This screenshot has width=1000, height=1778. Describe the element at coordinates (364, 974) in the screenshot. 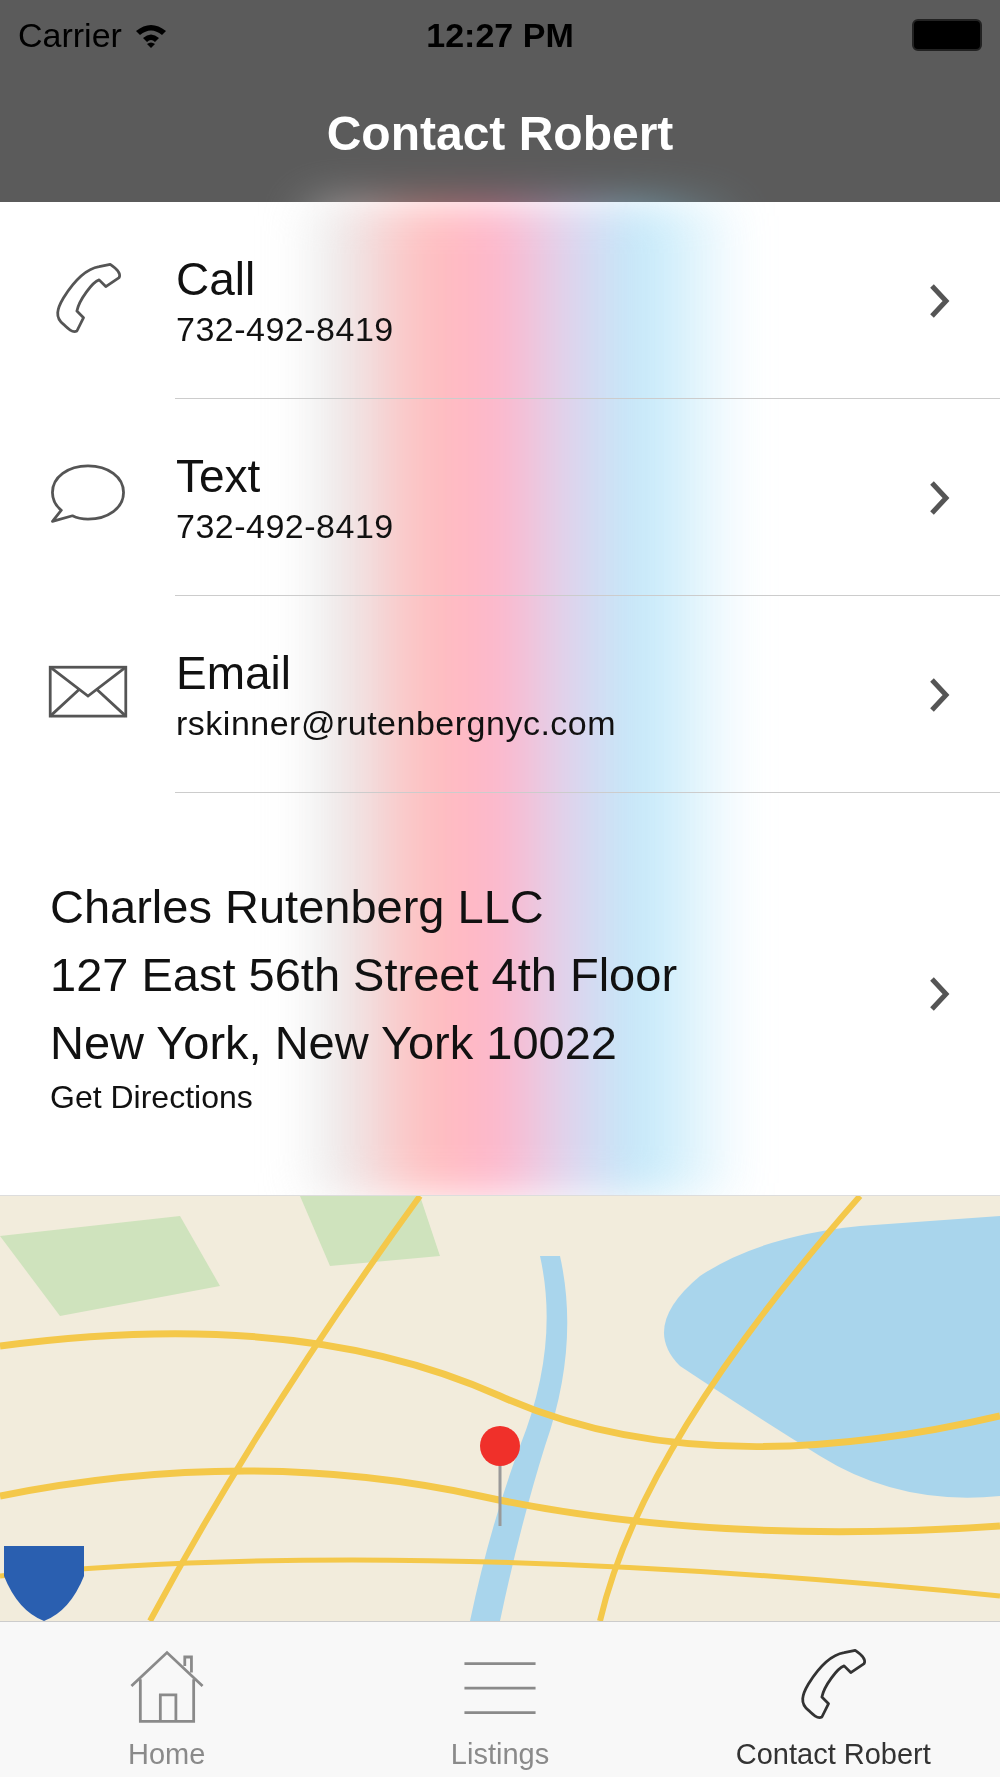

I see `address-line: 127 East 56th Street 4th Floor` at that location.